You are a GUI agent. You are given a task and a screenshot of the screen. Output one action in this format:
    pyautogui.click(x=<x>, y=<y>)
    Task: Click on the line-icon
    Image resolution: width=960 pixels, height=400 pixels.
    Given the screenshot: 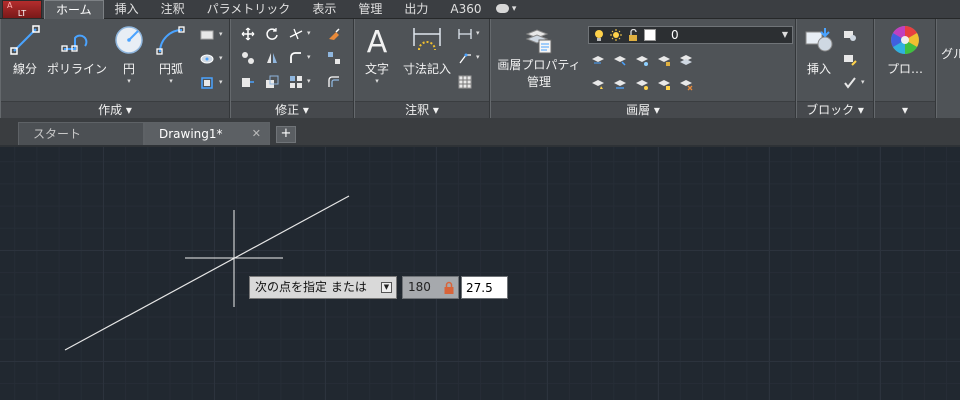 What is the action you would take?
    pyautogui.click(x=25, y=40)
    